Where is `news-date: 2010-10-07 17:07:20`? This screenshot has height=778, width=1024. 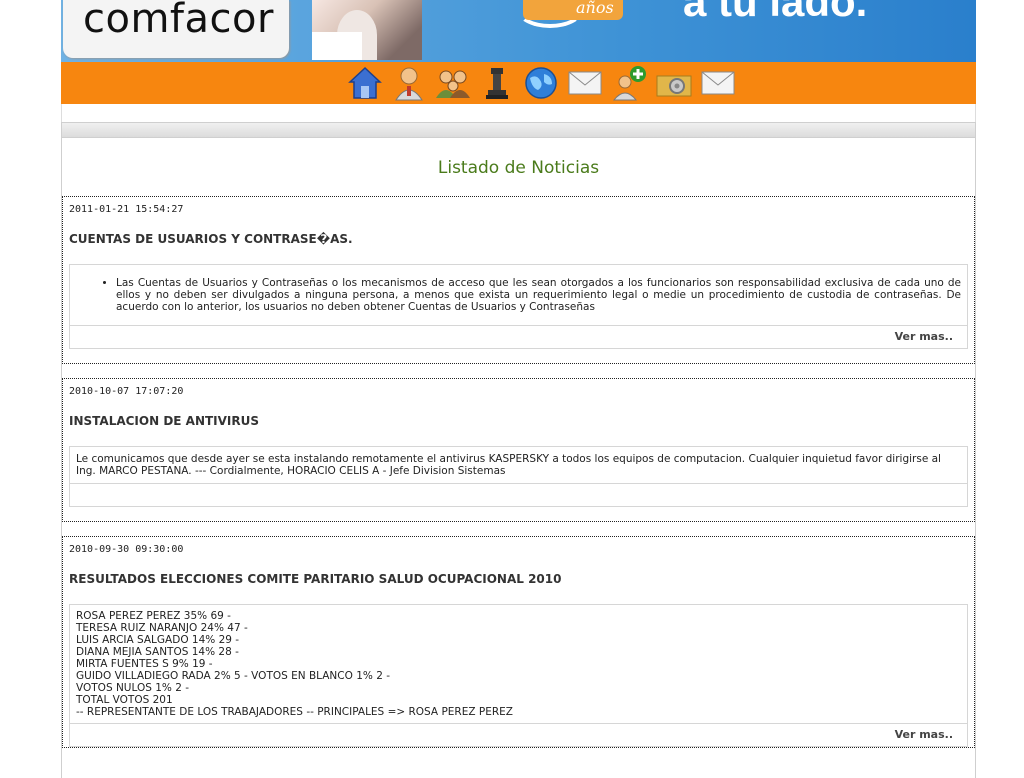 news-date: 2010-10-07 17:07:20 is located at coordinates (126, 391).